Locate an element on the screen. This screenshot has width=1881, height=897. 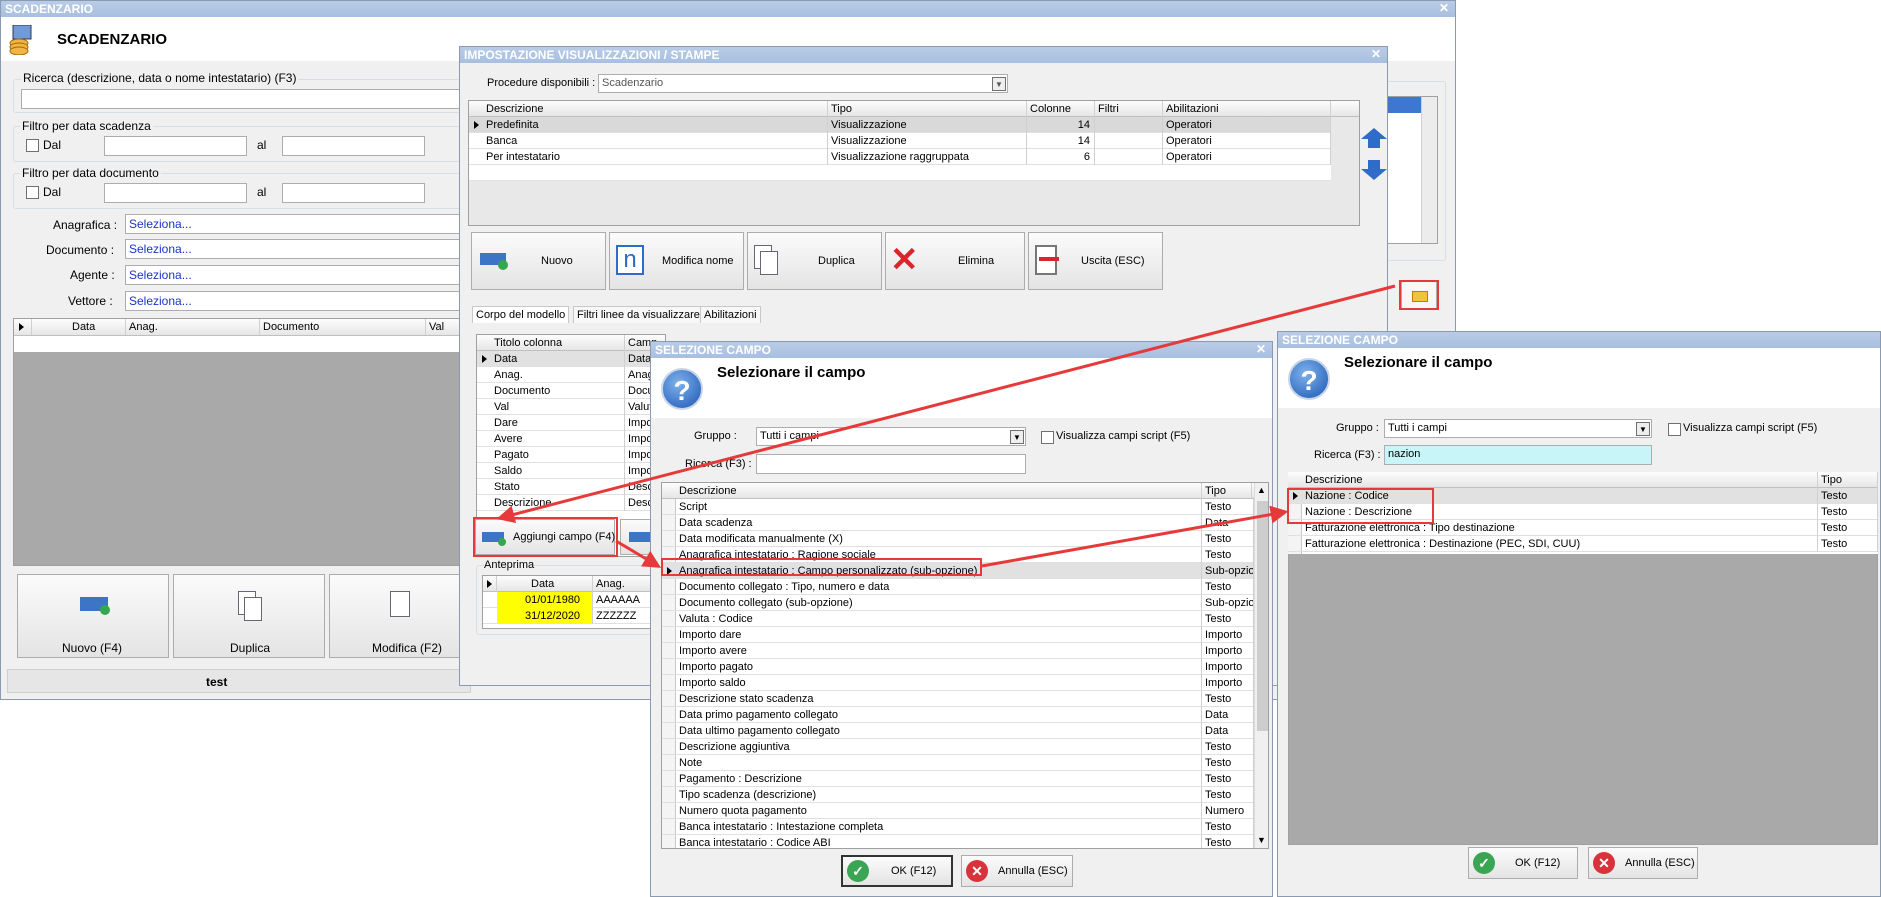
field-list-row: Data ultimo pagamento collegato Data is located at coordinates (965, 731).